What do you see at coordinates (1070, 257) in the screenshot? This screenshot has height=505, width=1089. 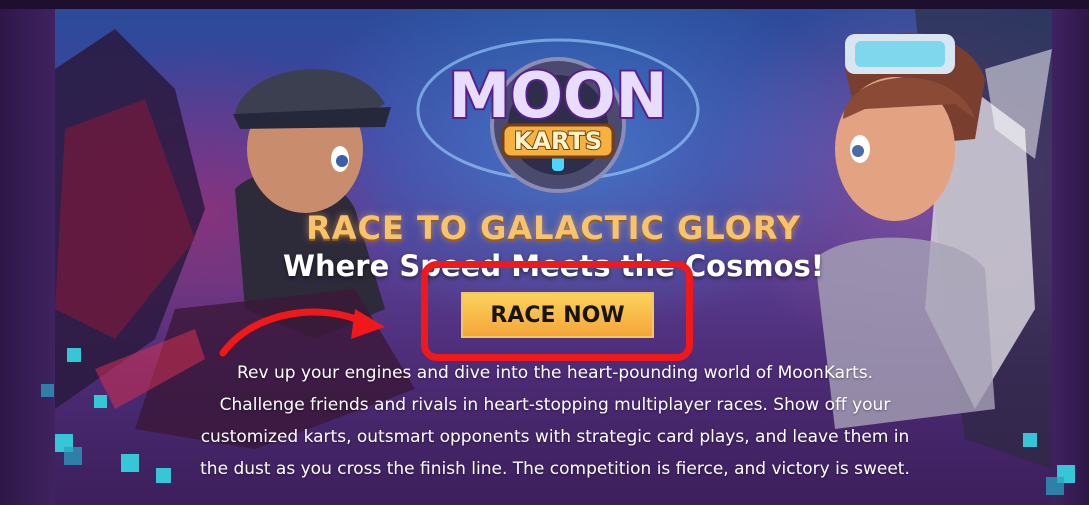 I see `right-backdrop` at bounding box center [1070, 257].